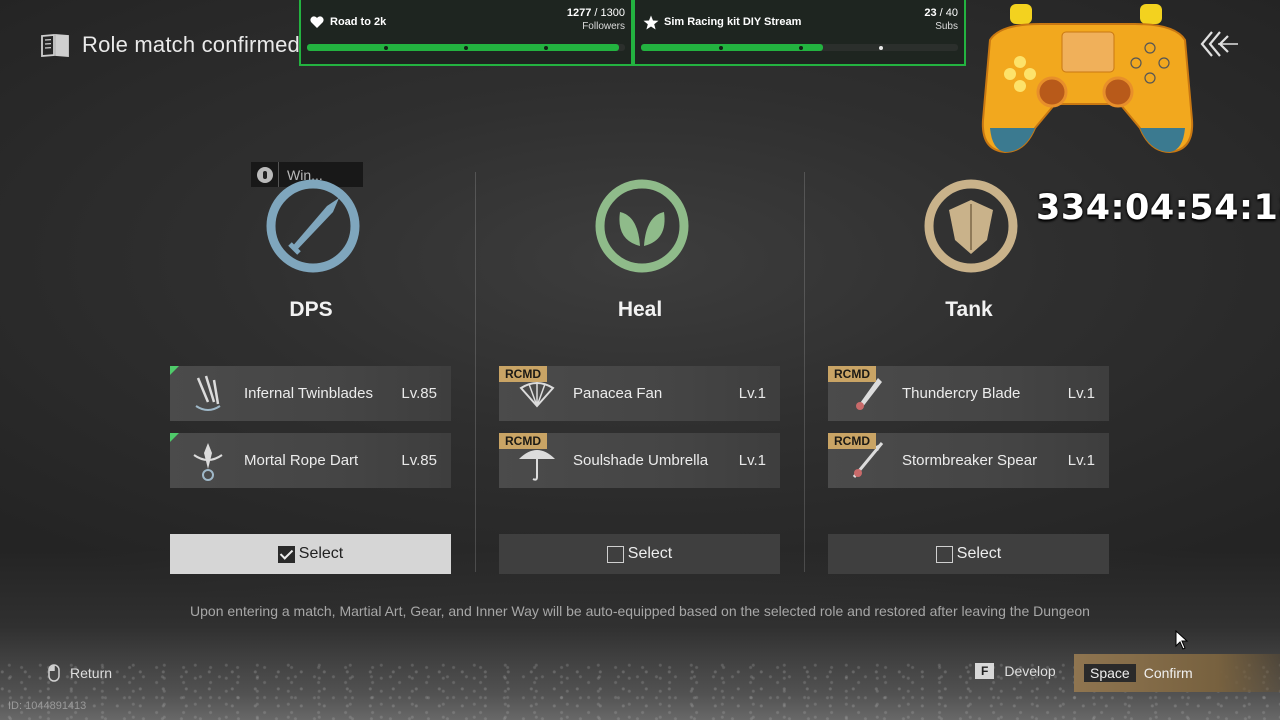 The image size is (1280, 720). I want to click on weapon-card: Mortal Rope Dart Lv.85, so click(310, 460).